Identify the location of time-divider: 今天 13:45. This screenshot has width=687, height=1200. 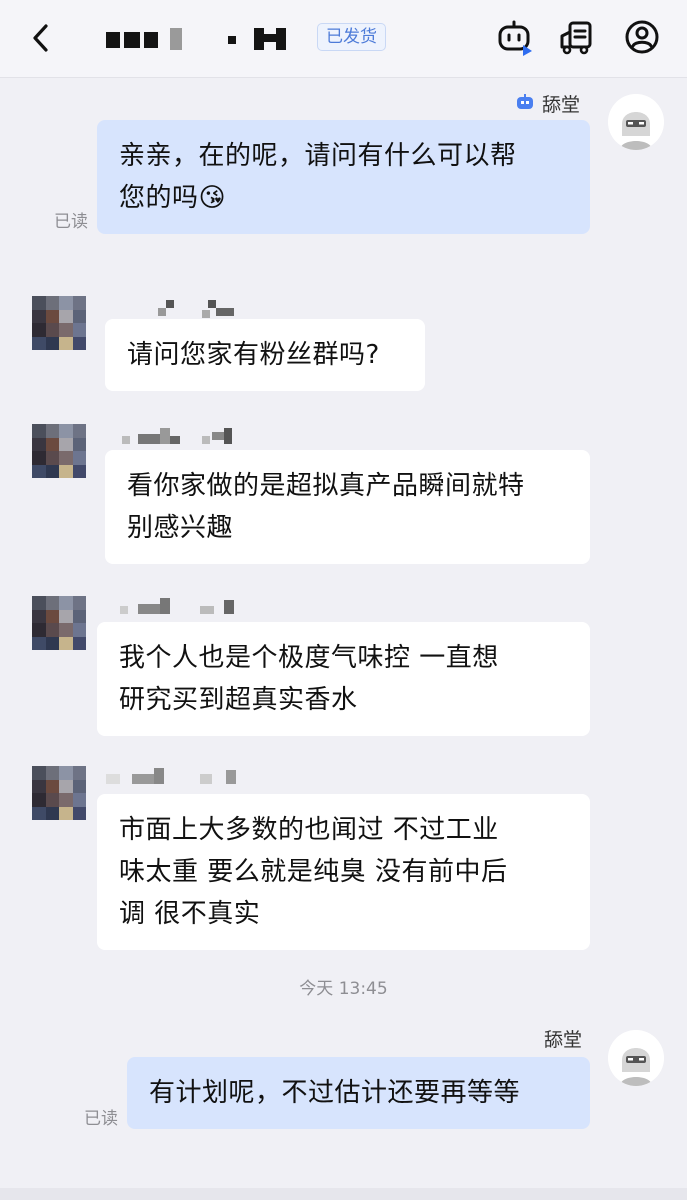
(343, 989).